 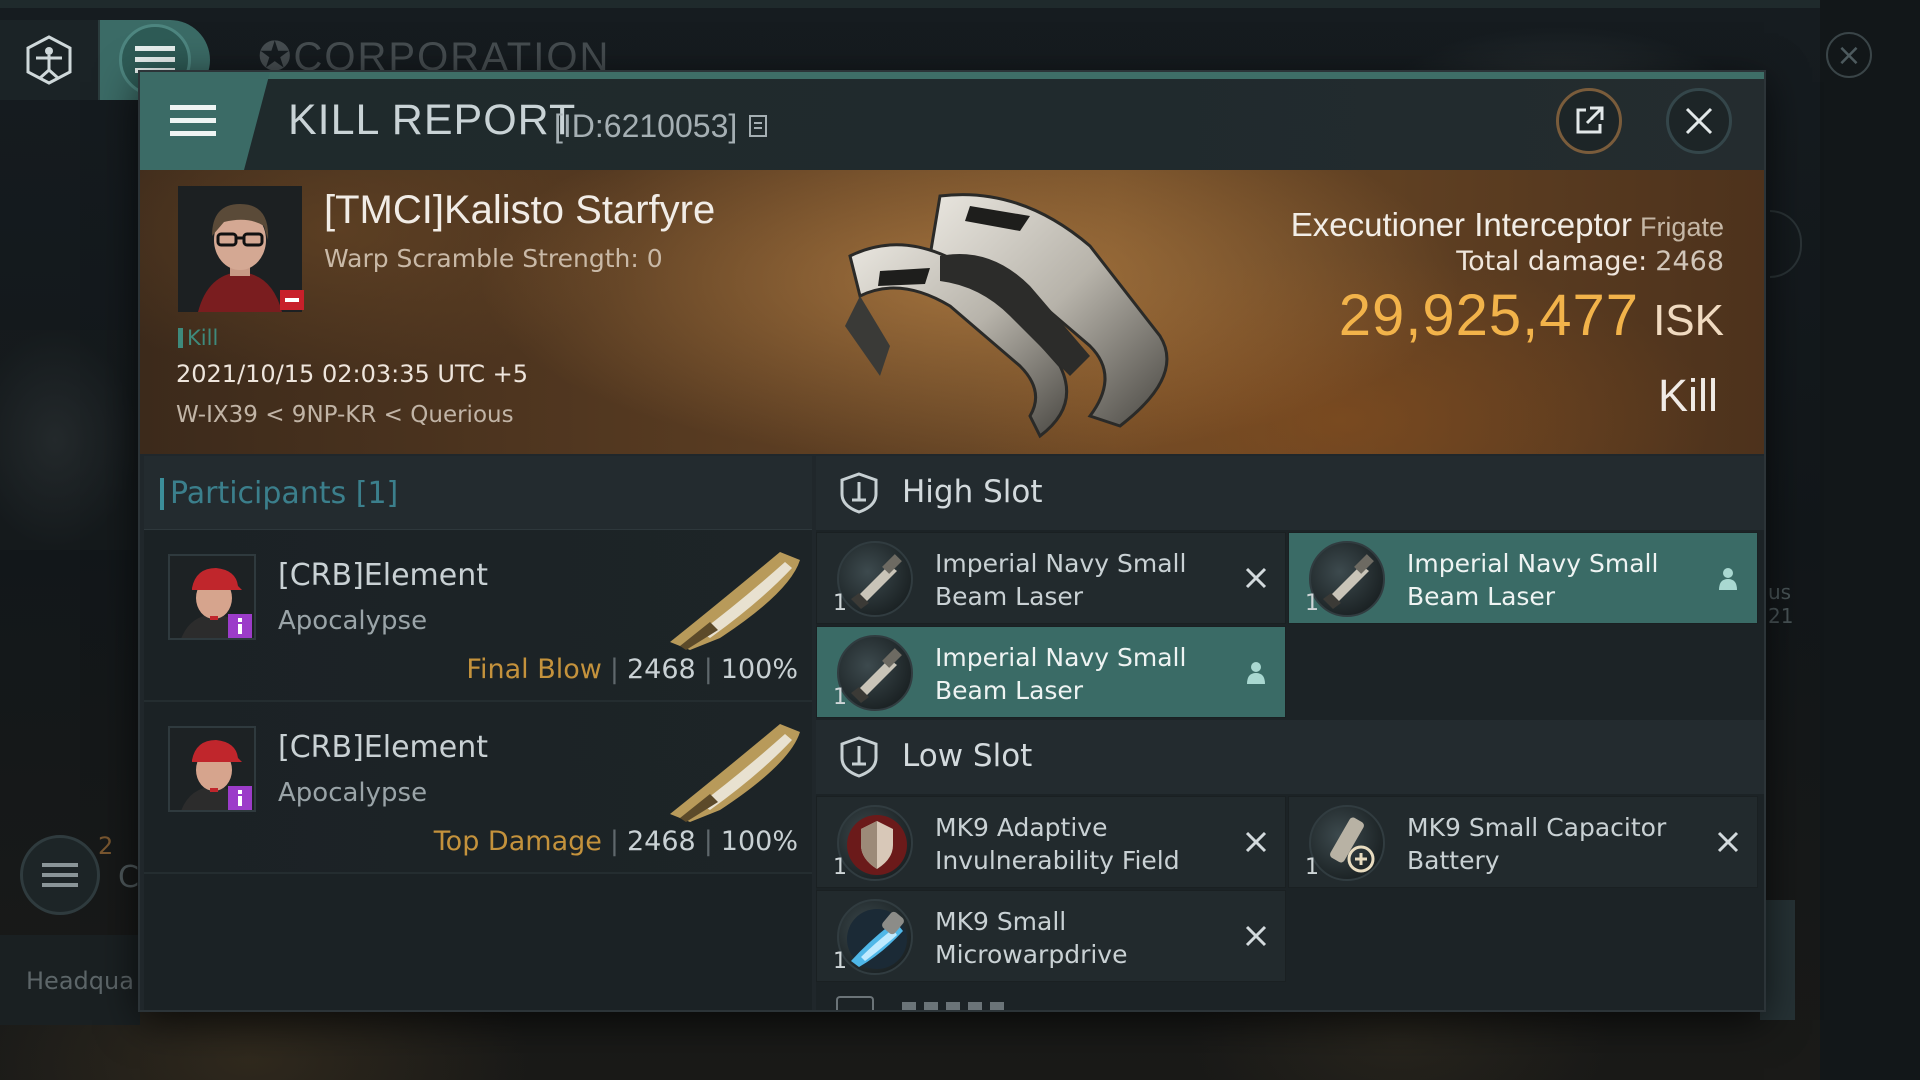 I want to click on result-tag: Kill, so click(x=198, y=338).